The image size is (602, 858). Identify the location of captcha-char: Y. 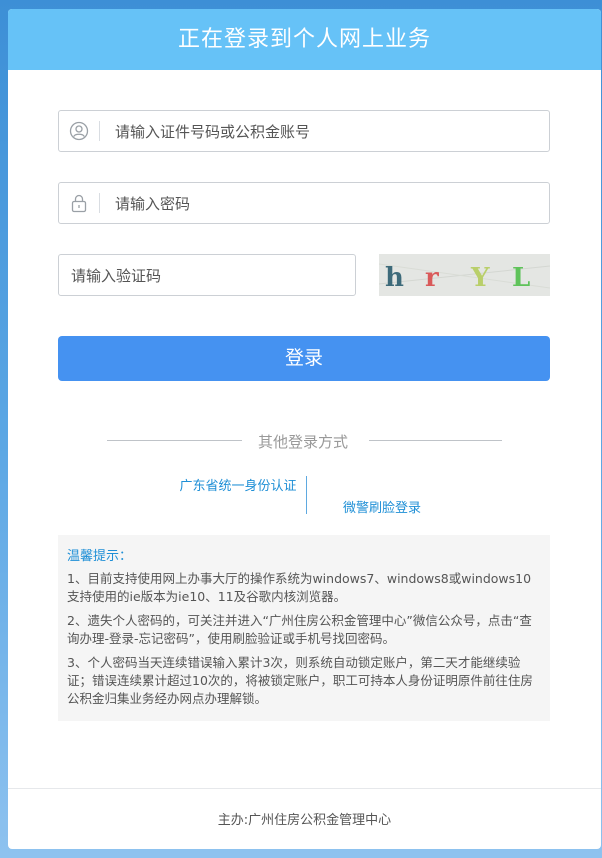
(480, 278).